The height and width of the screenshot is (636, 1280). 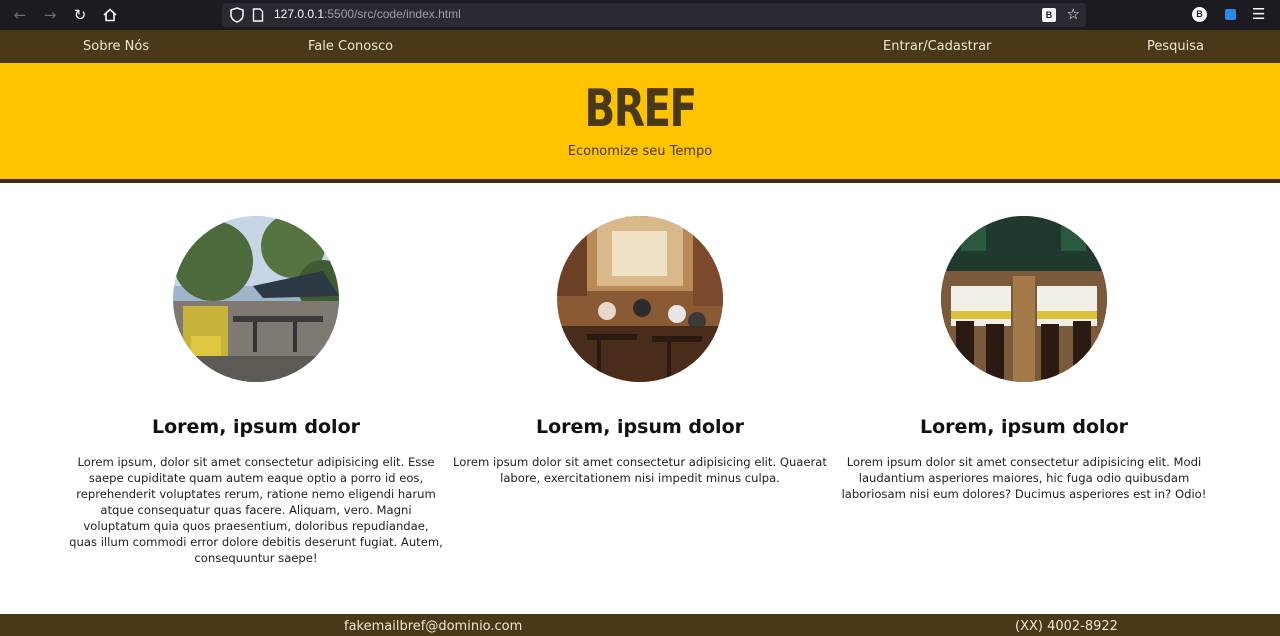 I want to click on url-text: 127.0.0.1:5500/src/code/index.html, so click(x=367, y=14).